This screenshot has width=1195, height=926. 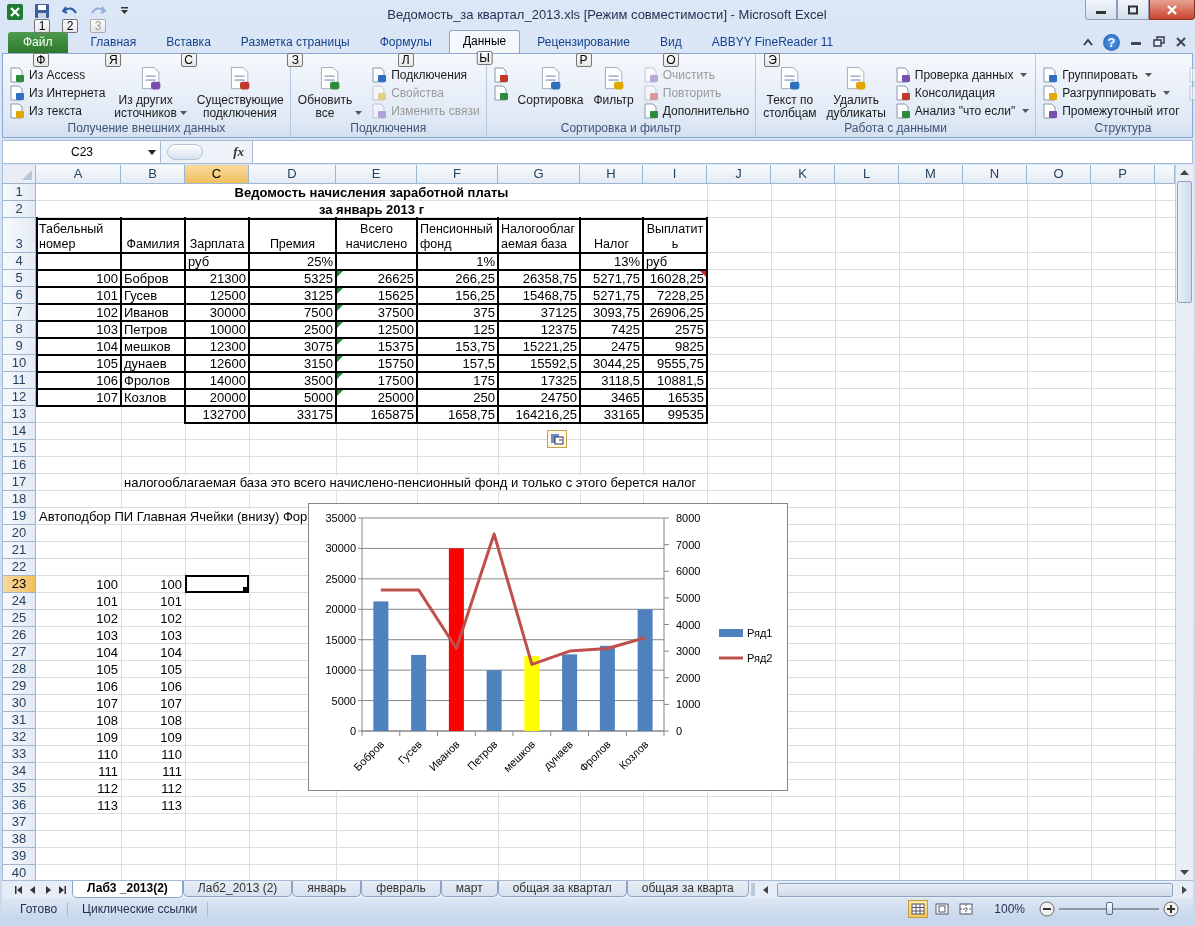 What do you see at coordinates (19, 805) in the screenshot?
I see `row-header: 36` at bounding box center [19, 805].